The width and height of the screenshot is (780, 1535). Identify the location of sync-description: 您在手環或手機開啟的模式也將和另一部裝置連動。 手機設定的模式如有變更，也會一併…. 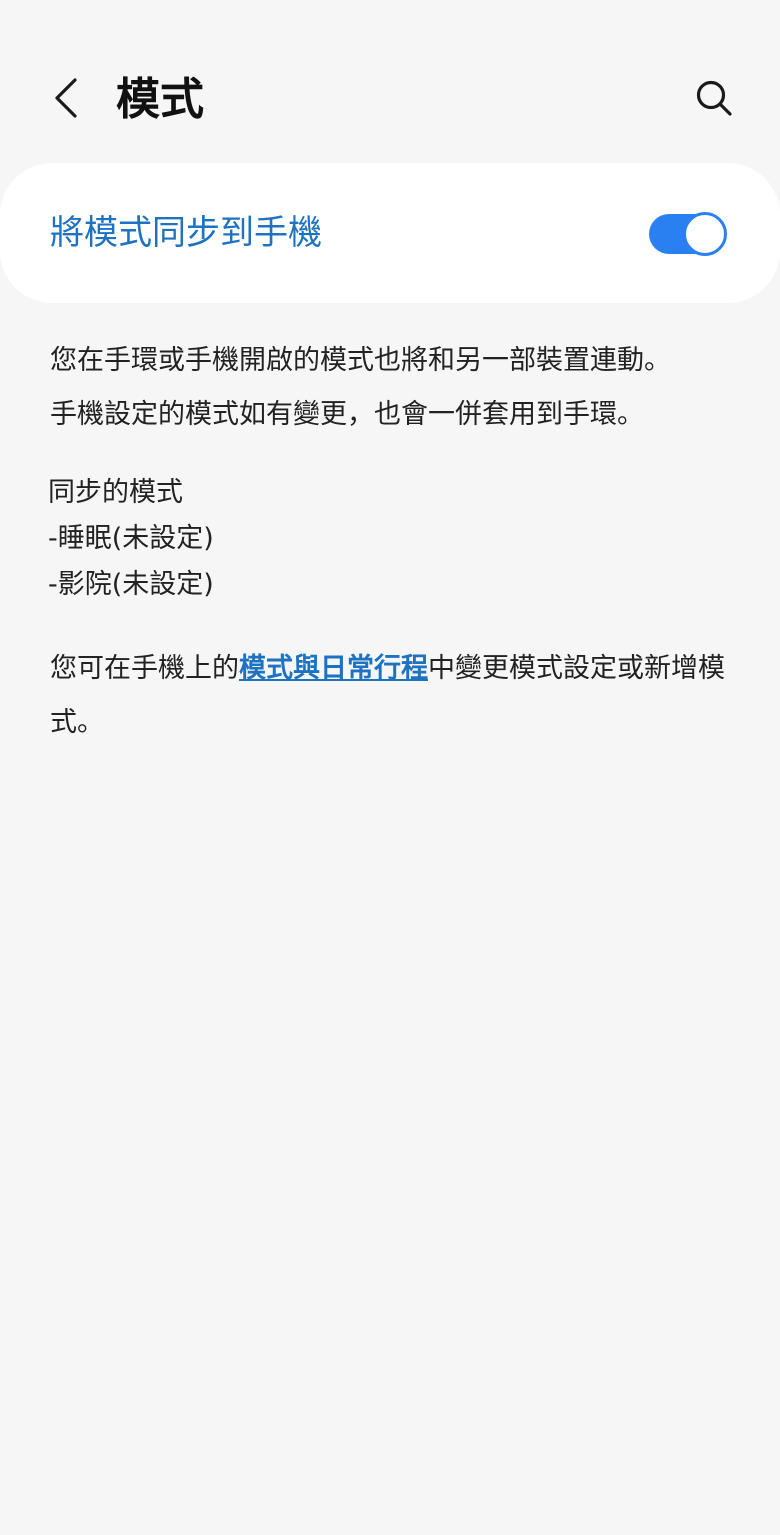
(395, 388).